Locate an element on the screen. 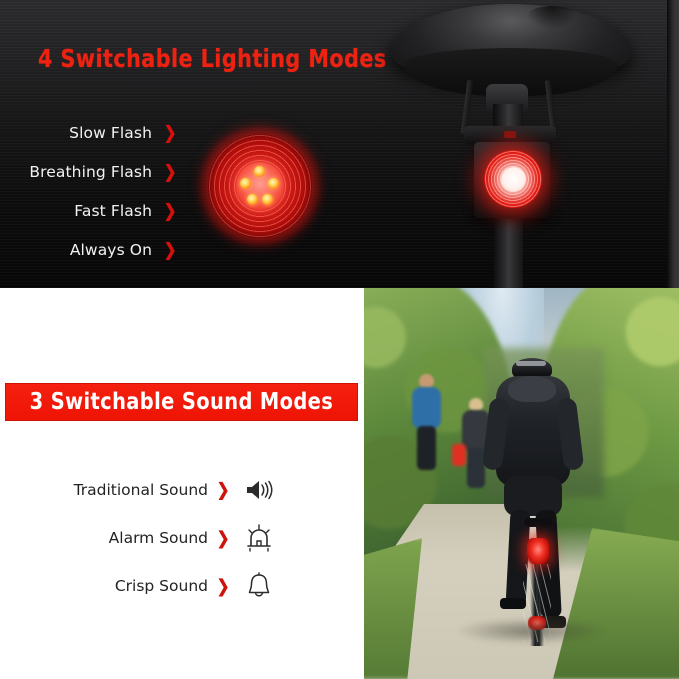  mode-row-slow-flash: Slow Flash ❯ is located at coordinates (100, 133).